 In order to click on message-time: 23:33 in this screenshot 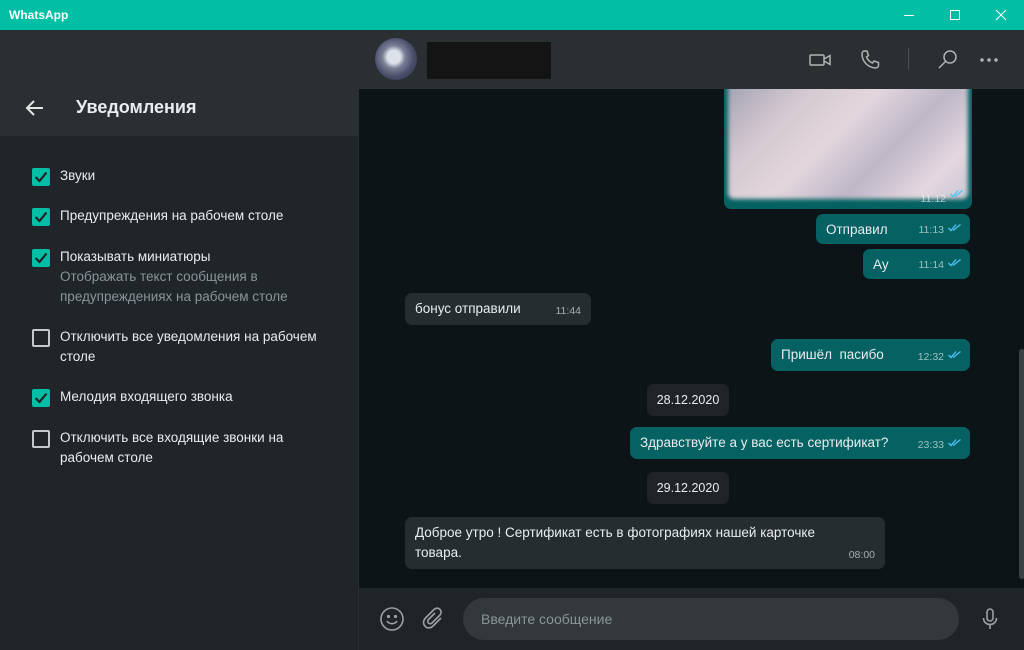, I will do `click(930, 445)`.